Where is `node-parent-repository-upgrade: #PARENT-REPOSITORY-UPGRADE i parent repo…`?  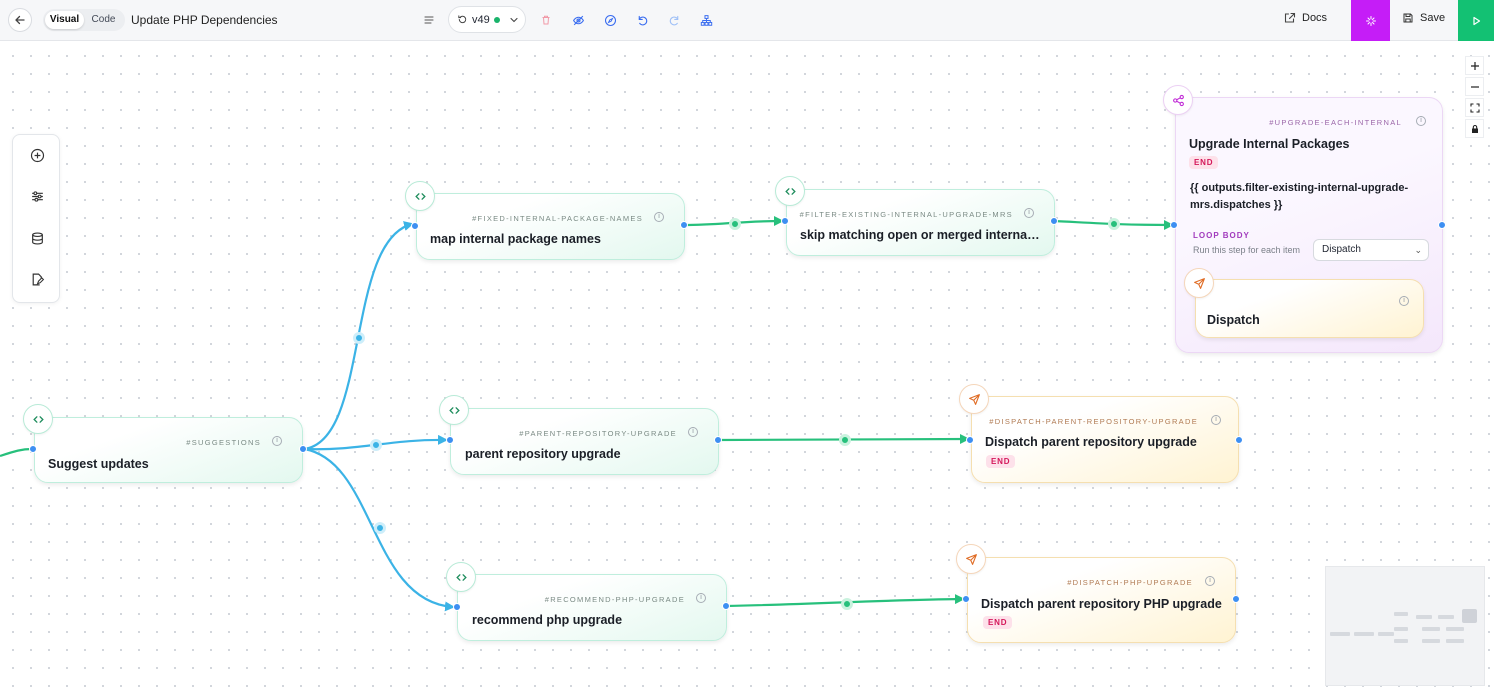
node-parent-repository-upgrade: #PARENT-REPOSITORY-UPGRADE i parent repo… is located at coordinates (584, 441).